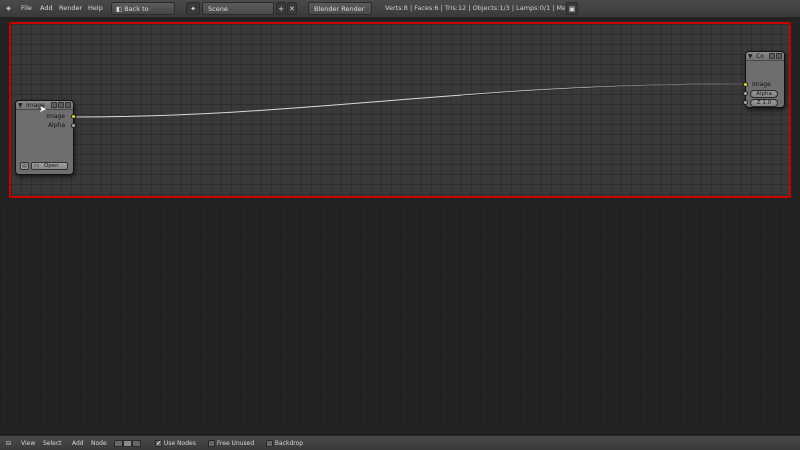 The width and height of the screenshot is (800, 450). I want to click on back-icon: ◧, so click(120, 9).